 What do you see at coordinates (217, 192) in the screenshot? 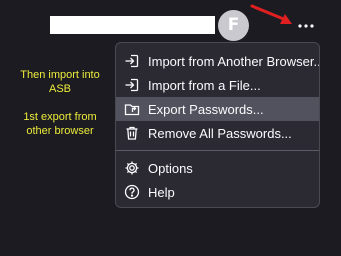
I see `menu-item-help: Help` at bounding box center [217, 192].